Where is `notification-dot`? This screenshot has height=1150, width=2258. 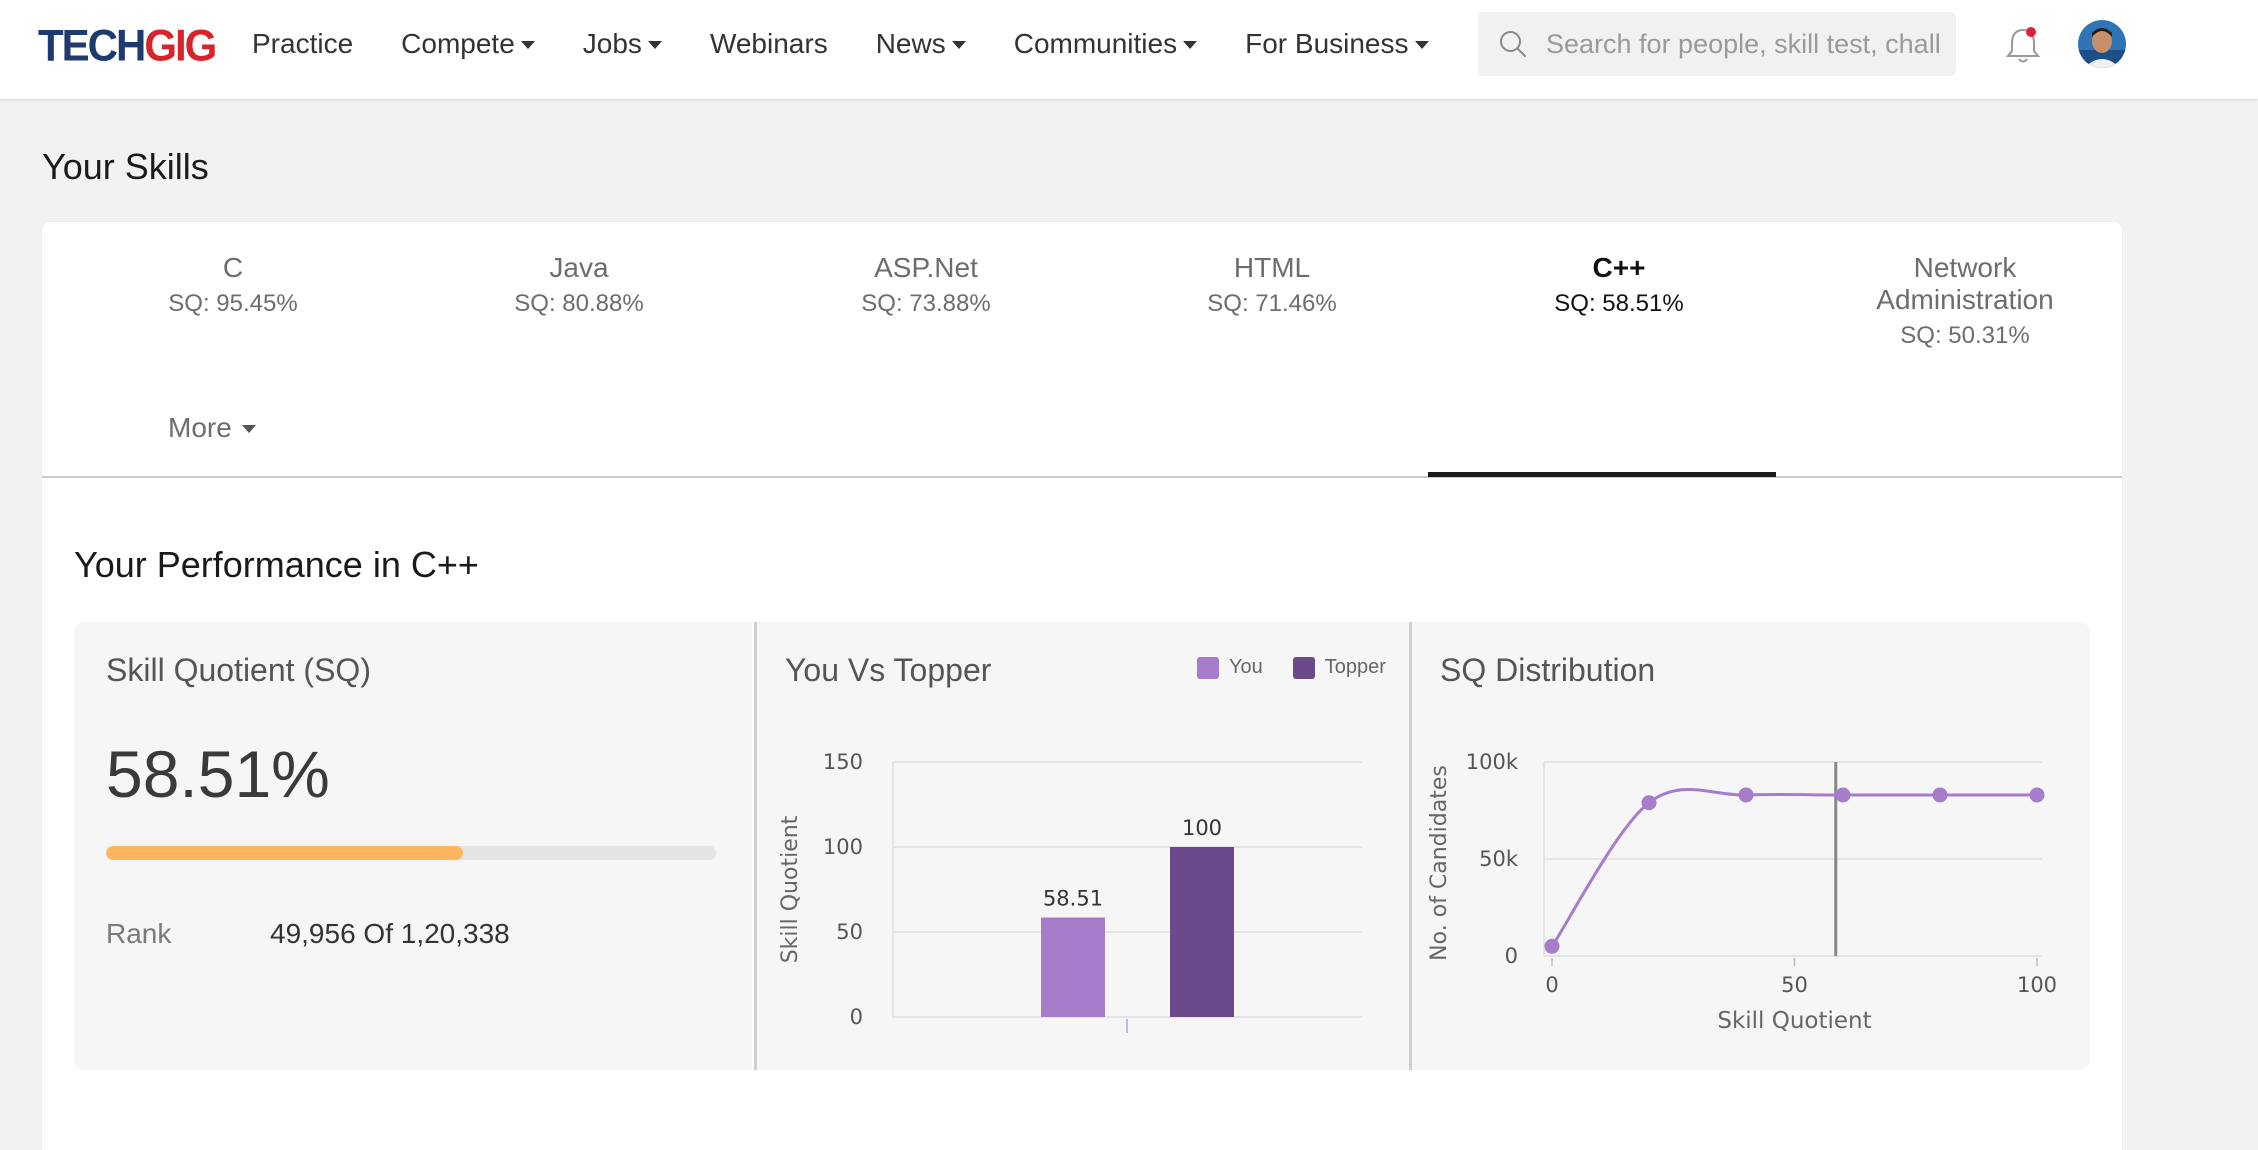
notification-dot is located at coordinates (2031, 32).